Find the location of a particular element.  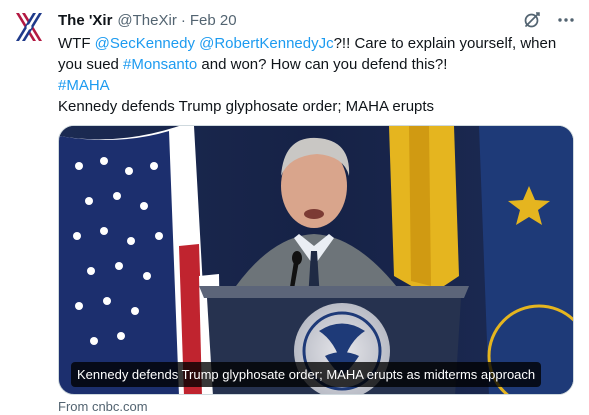

hashtag-link: #MAHA is located at coordinates (84, 85).